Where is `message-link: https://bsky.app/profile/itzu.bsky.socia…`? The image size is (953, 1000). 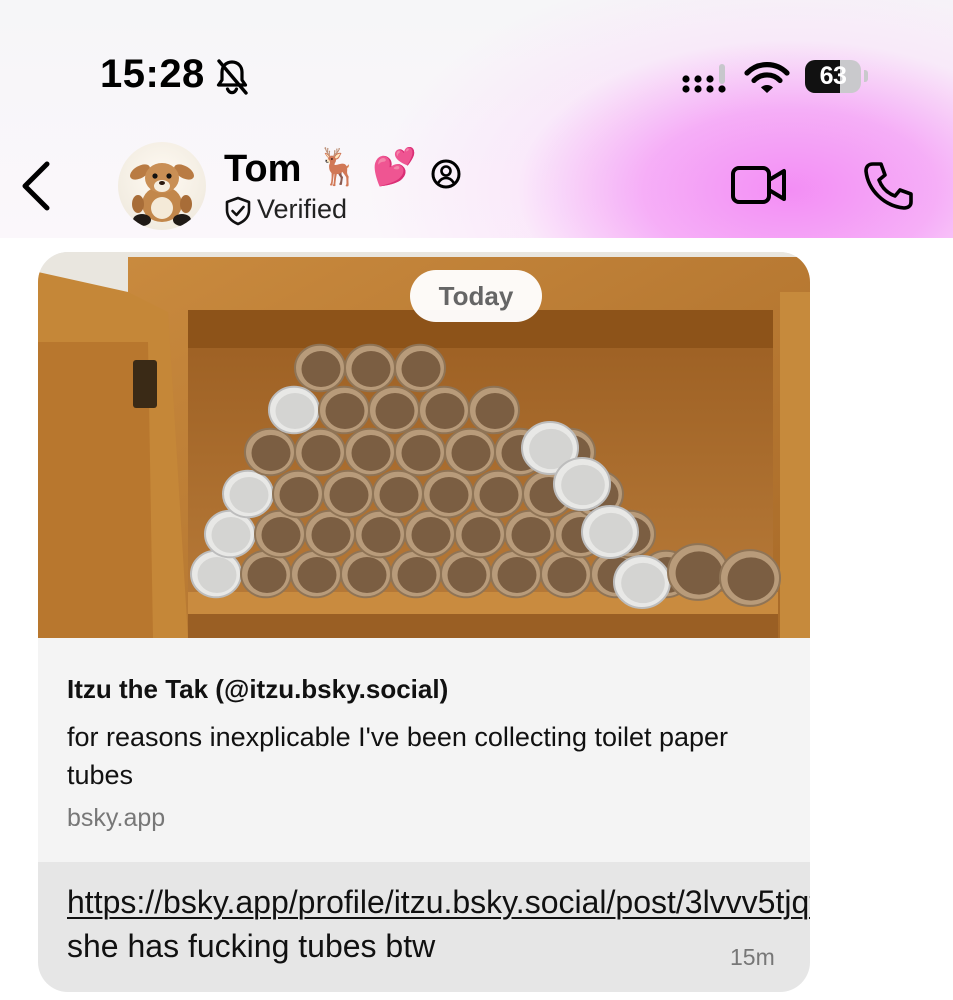 message-link: https://bsky.app/profile/itzu.bsky.socia… is located at coordinates (438, 902).